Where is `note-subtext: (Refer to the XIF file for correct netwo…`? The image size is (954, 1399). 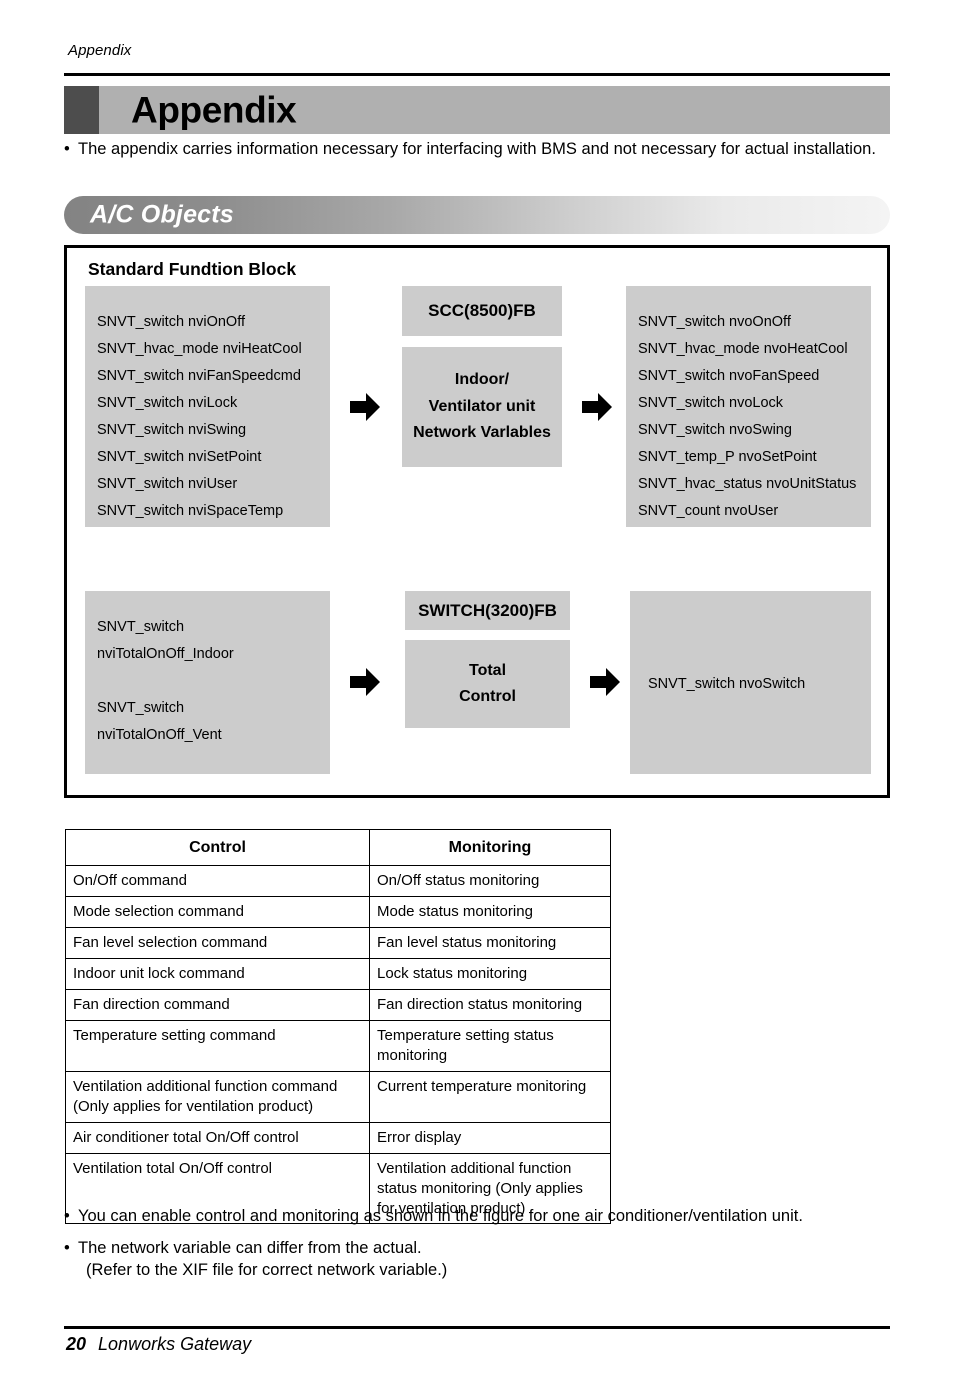
note-subtext: (Refer to the XIF file for correct netwo… is located at coordinates (267, 1269).